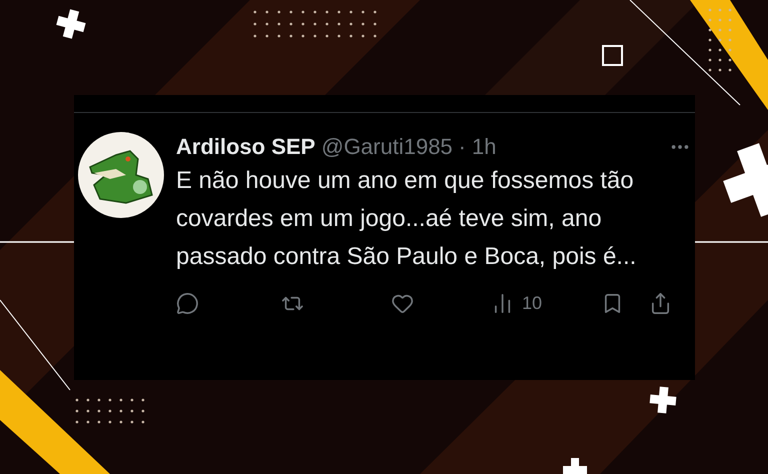  What do you see at coordinates (484, 147) in the screenshot?
I see `timestamp: 1h` at bounding box center [484, 147].